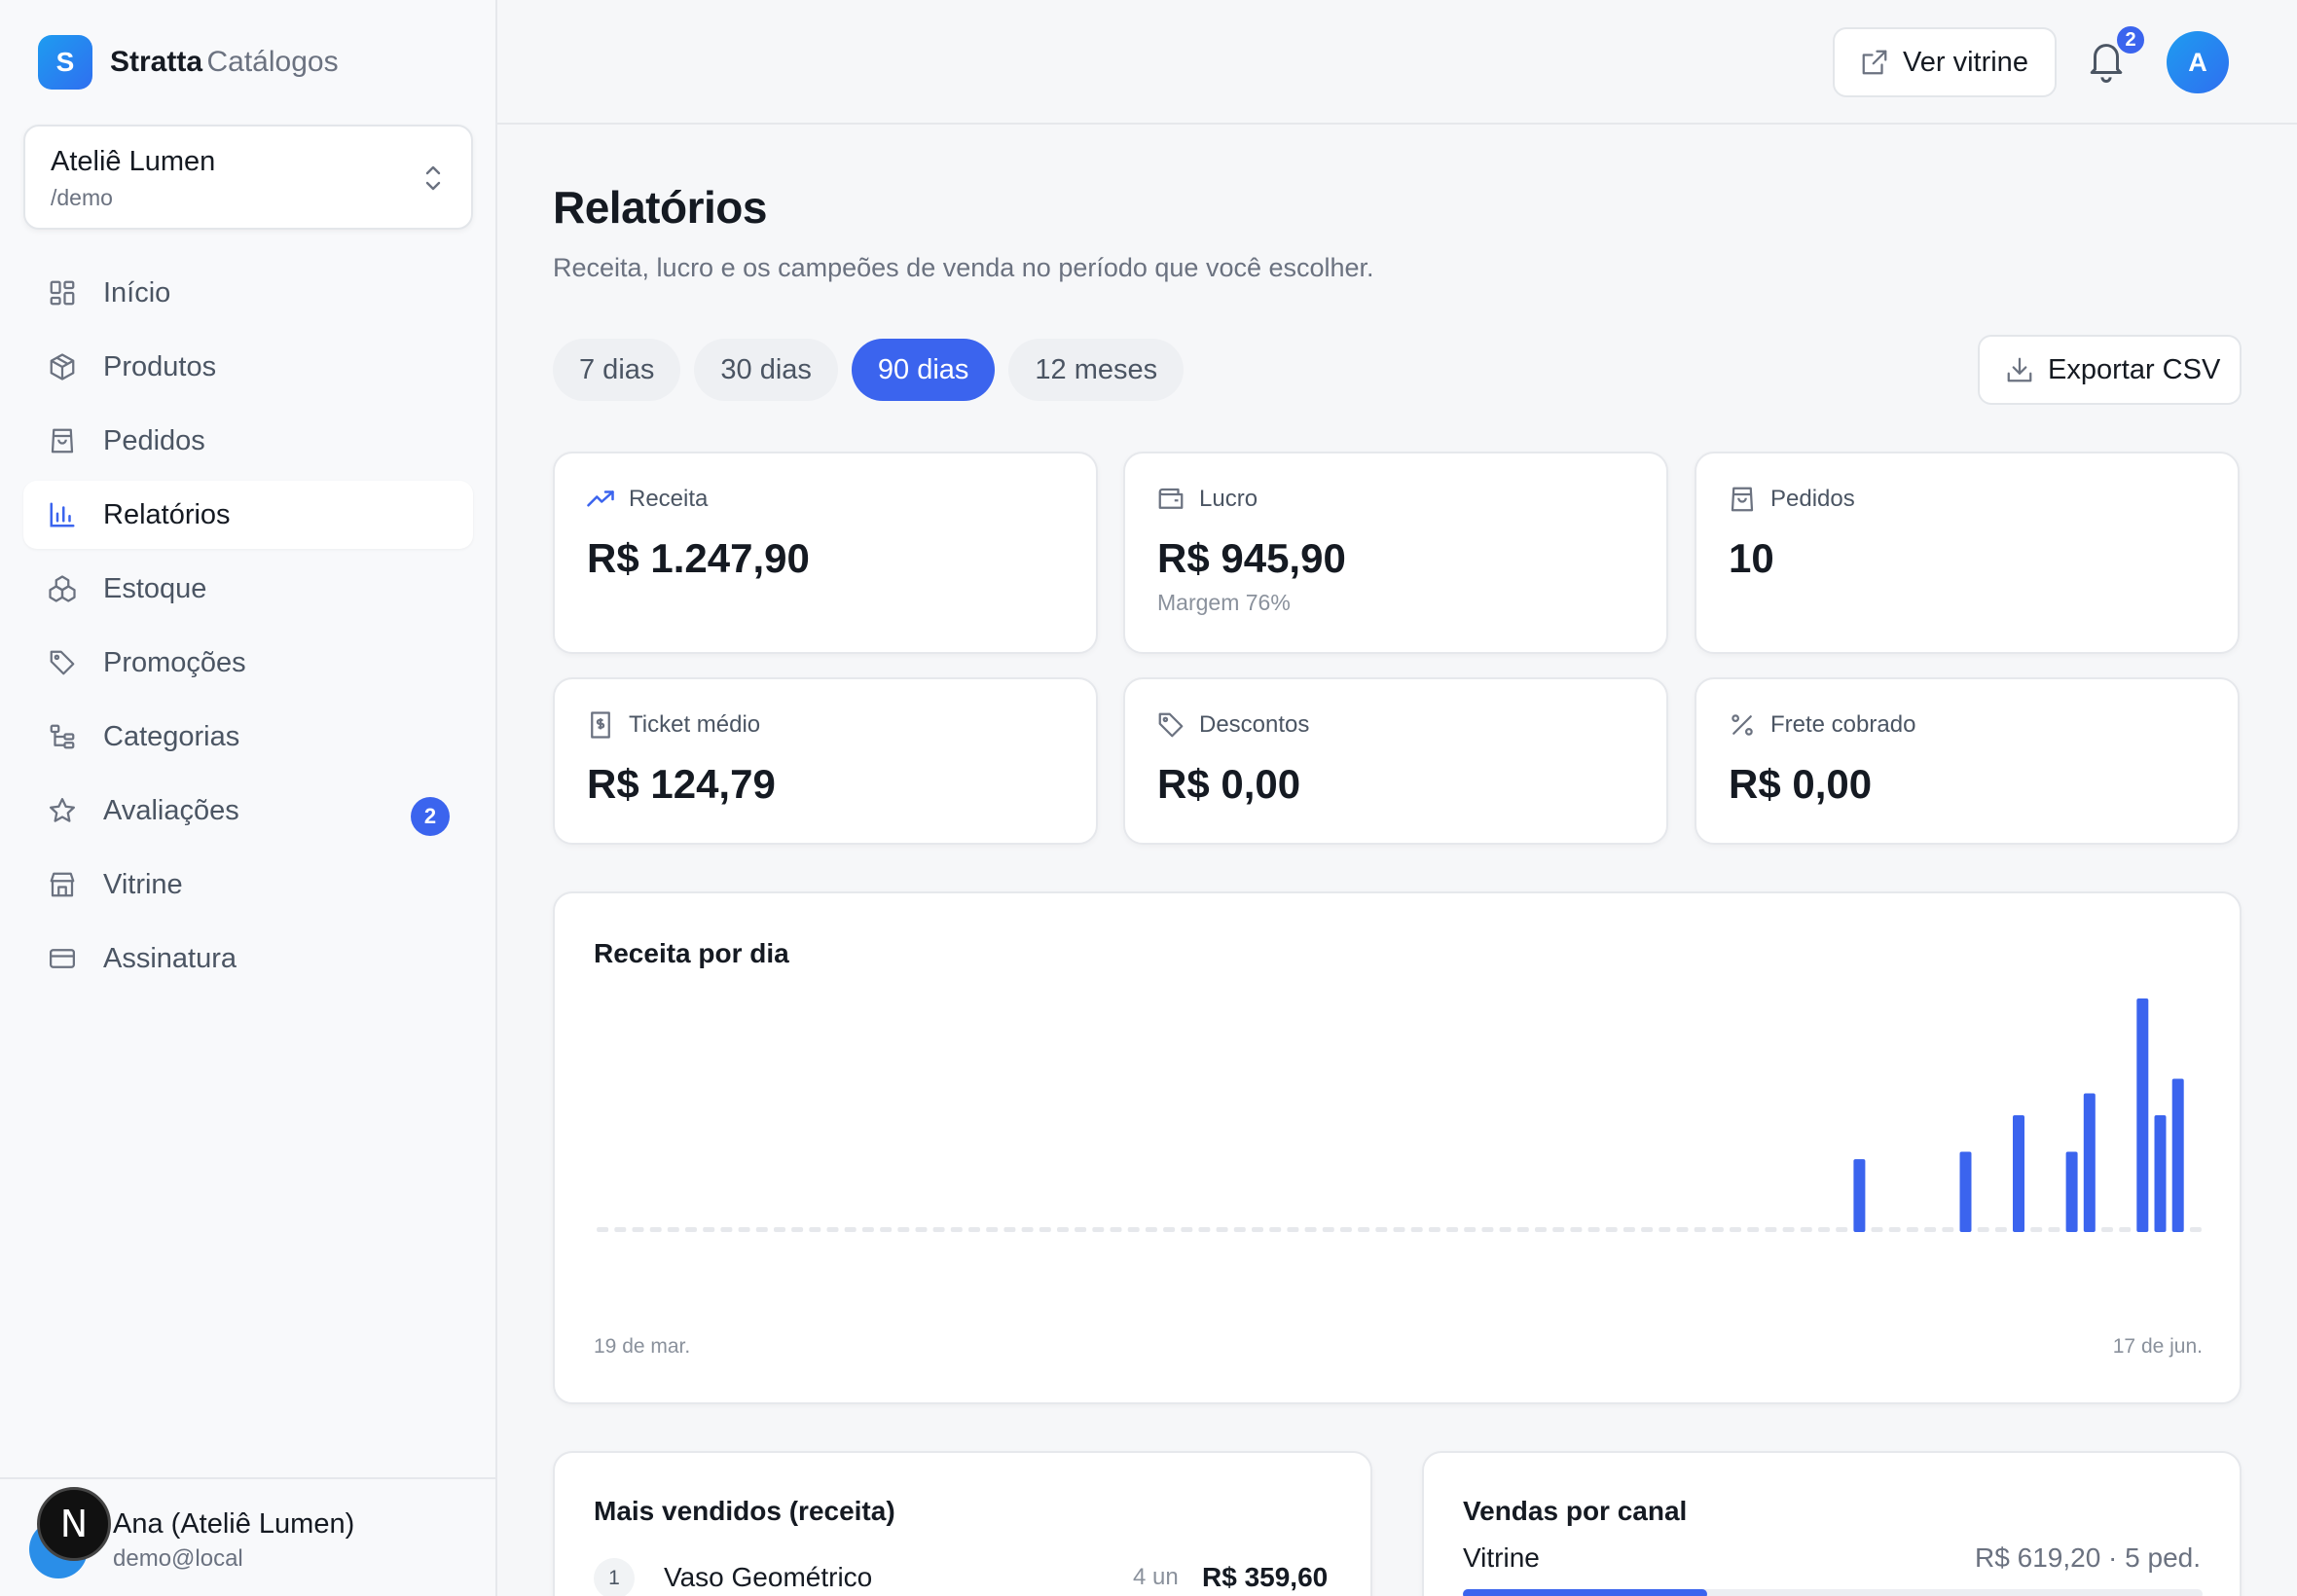  Describe the element at coordinates (248, 959) in the screenshot. I see `sidebar-item-assinatura: Assinatura` at that location.